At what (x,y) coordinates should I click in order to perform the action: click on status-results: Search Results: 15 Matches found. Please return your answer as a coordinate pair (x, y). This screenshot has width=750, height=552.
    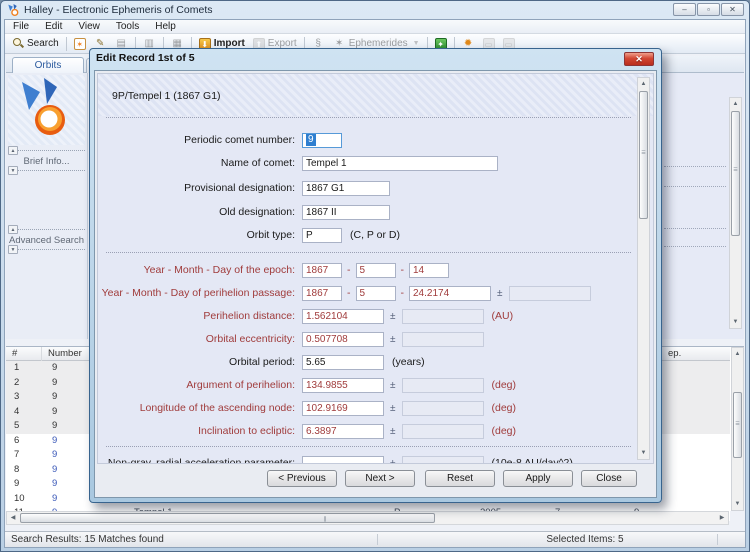
    Looking at the image, I should click on (87, 539).